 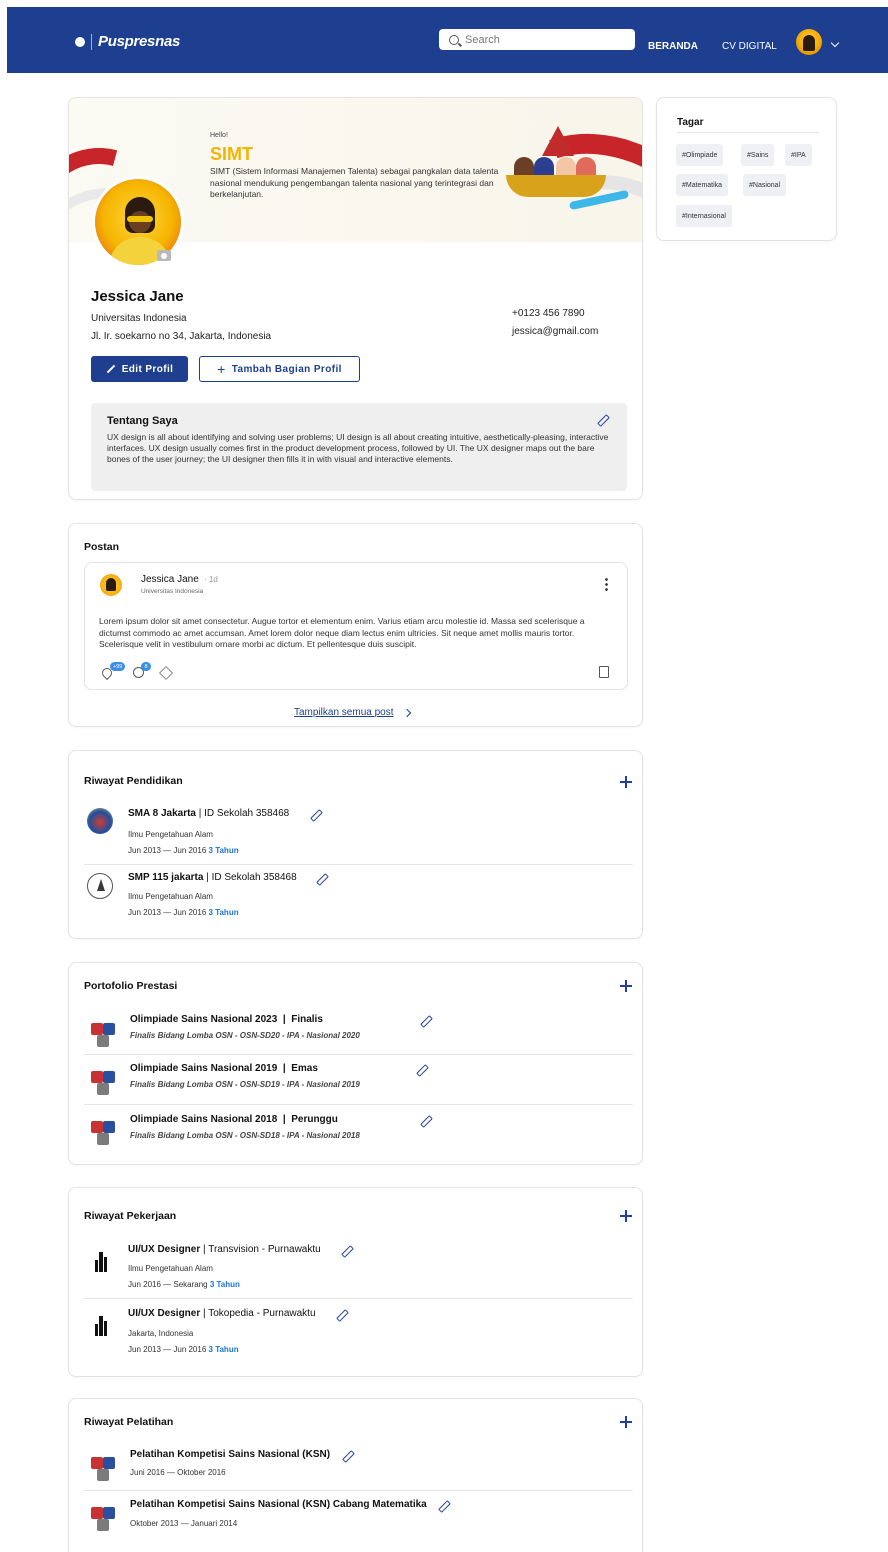 I want to click on post-time: · 1d, so click(x=211, y=579).